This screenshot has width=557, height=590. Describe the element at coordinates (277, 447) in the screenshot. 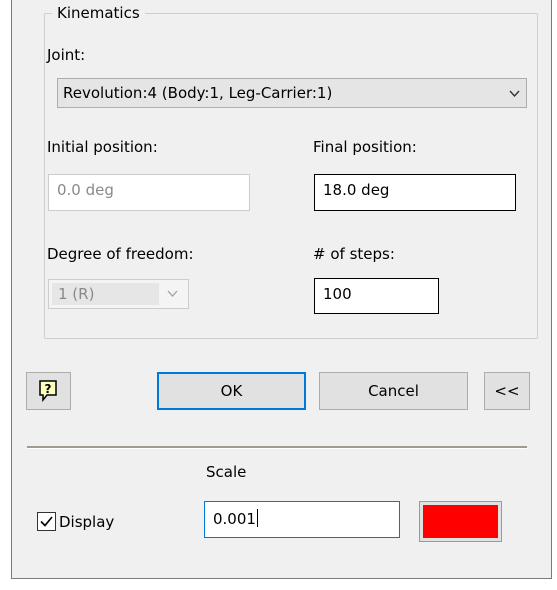

I see `section-divider` at that location.